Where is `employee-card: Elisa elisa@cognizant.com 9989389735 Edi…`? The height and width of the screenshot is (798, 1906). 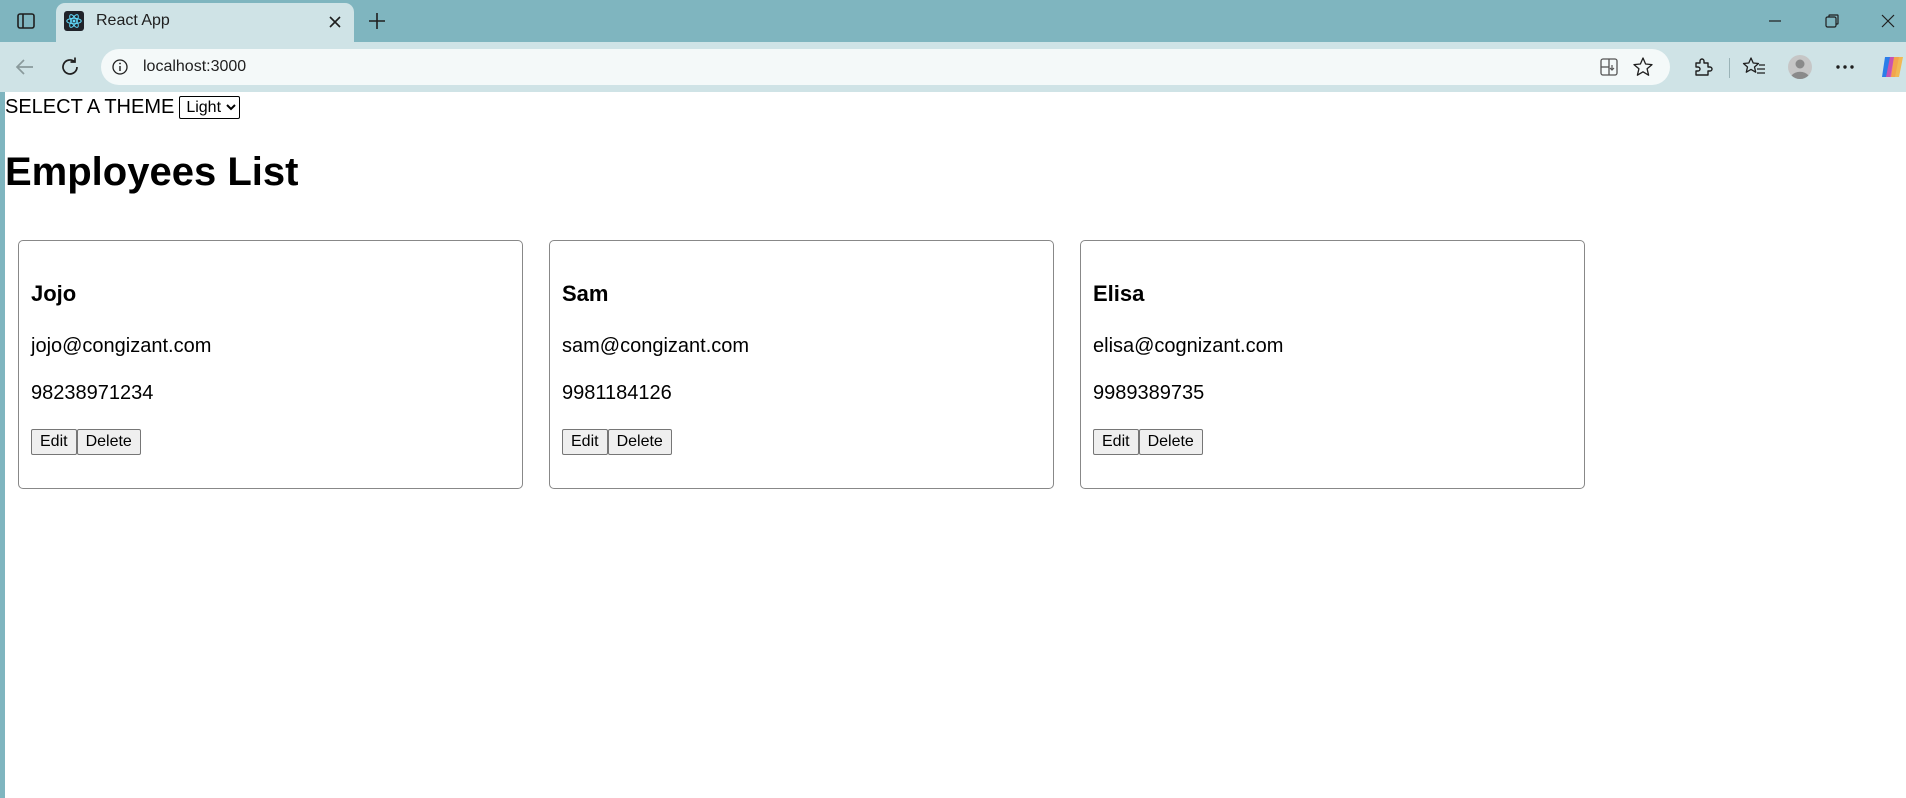 employee-card: Elisa elisa@cognizant.com 9989389735 Edi… is located at coordinates (1332, 364).